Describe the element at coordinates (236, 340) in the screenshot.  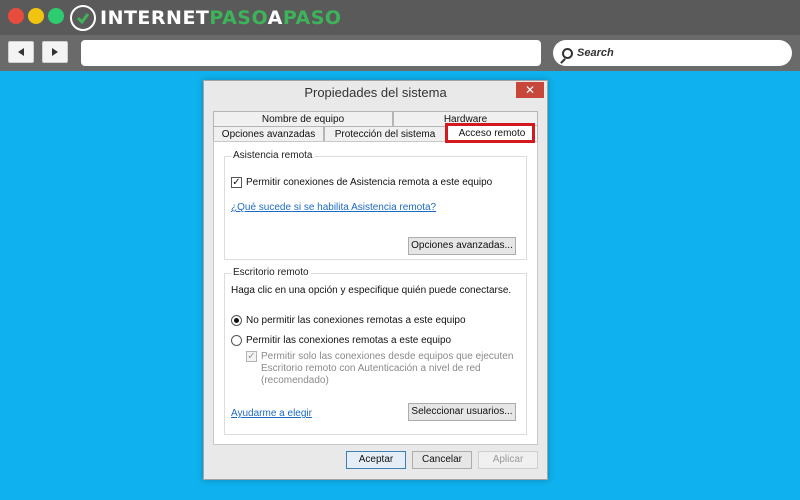
I see `radio-allow-remote` at that location.